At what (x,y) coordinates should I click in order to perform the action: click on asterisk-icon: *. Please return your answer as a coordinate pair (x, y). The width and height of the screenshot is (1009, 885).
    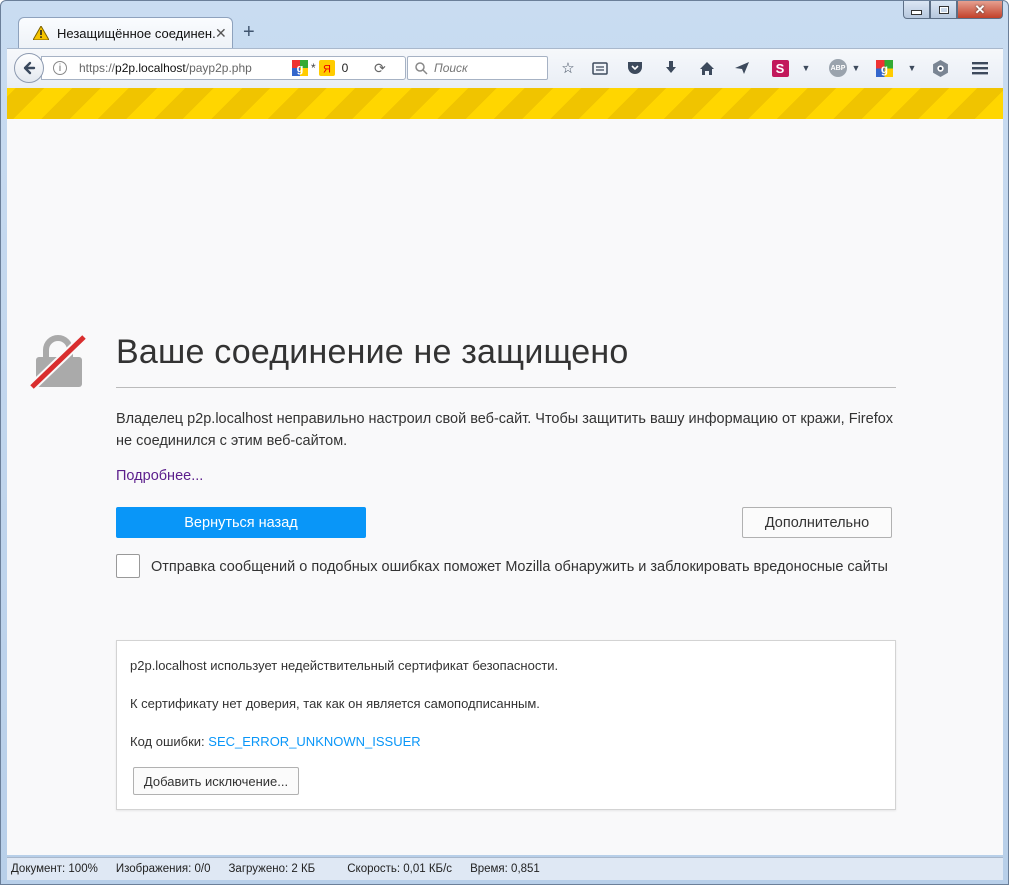
    Looking at the image, I should click on (313, 68).